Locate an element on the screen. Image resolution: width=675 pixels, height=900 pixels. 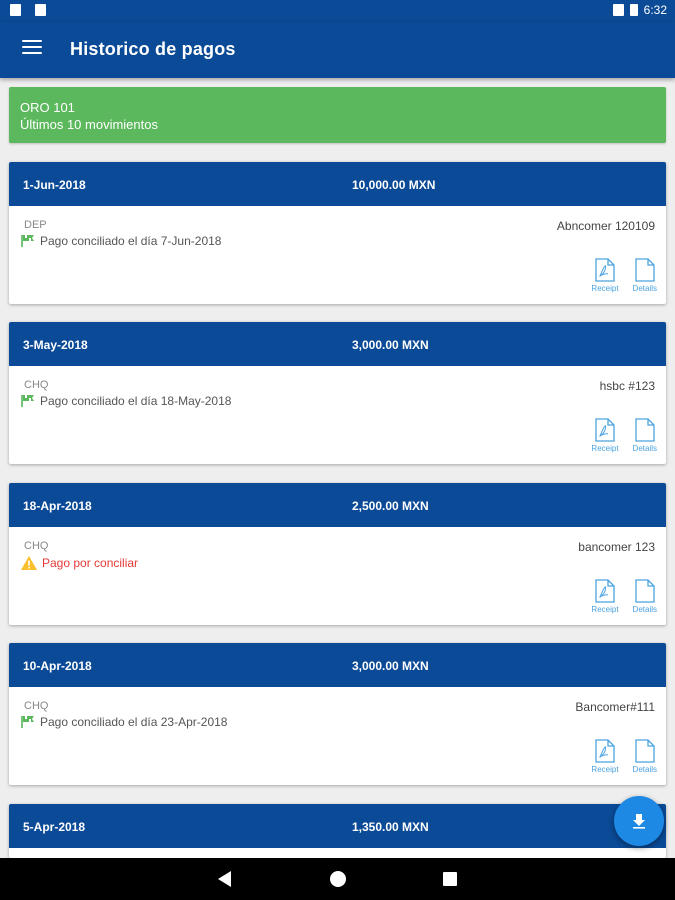
warning-icon is located at coordinates (29, 563).